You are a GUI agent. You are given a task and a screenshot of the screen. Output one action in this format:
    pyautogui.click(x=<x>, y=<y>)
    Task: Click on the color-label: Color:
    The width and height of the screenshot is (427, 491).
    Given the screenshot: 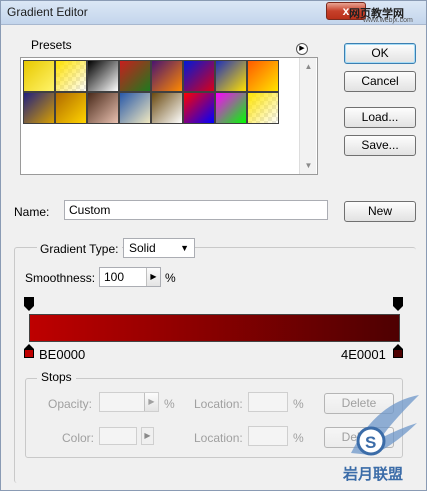 What is the action you would take?
    pyautogui.click(x=78, y=438)
    